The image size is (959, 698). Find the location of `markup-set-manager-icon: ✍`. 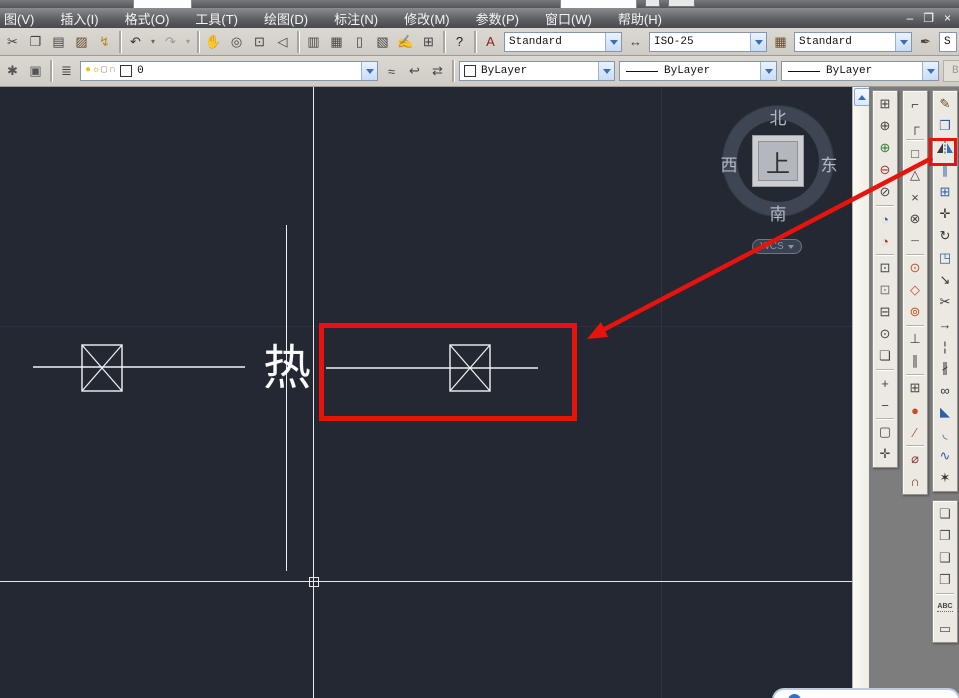

markup-set-manager-icon: ✍ is located at coordinates (405, 41).